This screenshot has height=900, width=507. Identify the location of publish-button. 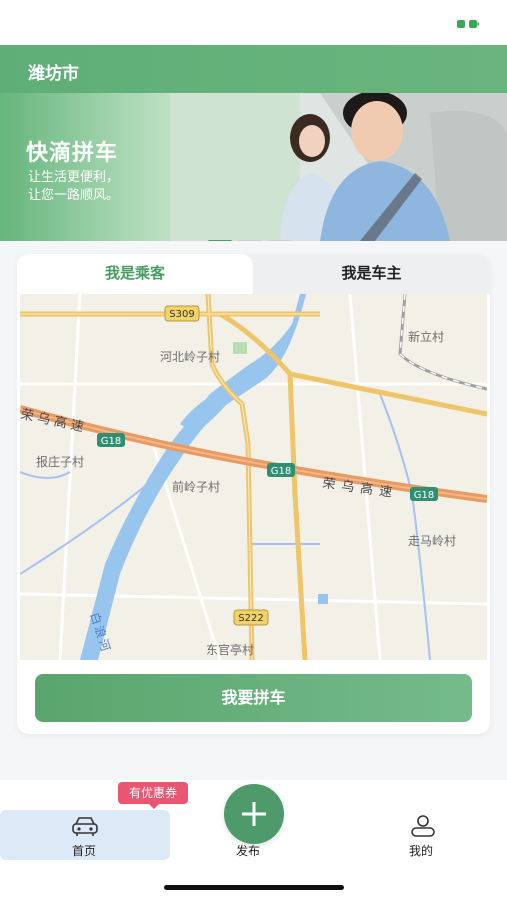
(254, 814).